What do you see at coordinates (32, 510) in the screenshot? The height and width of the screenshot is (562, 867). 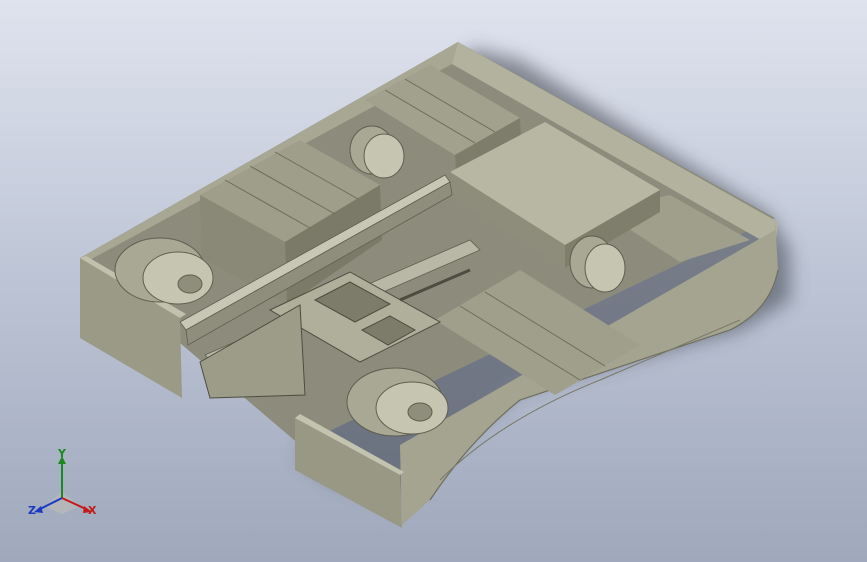 I see `triad-z-label: Z` at bounding box center [32, 510].